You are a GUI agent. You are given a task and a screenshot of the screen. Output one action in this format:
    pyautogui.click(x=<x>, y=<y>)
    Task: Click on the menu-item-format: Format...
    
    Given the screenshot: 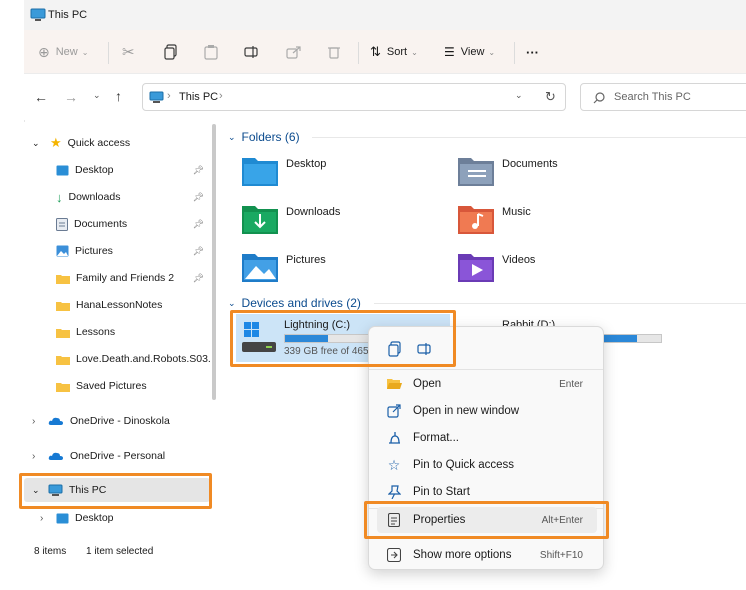 What is the action you would take?
    pyautogui.click(x=487, y=438)
    